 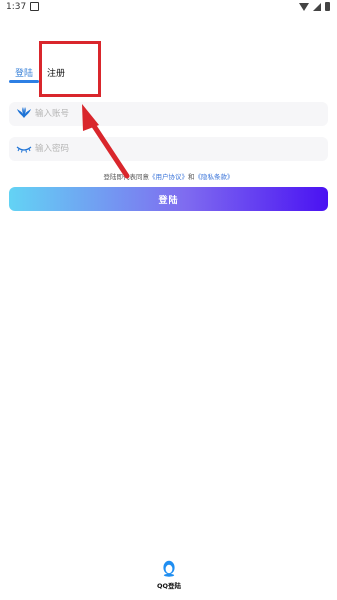 What do you see at coordinates (106, 141) in the screenshot?
I see `annotation-arrow-icon` at bounding box center [106, 141].